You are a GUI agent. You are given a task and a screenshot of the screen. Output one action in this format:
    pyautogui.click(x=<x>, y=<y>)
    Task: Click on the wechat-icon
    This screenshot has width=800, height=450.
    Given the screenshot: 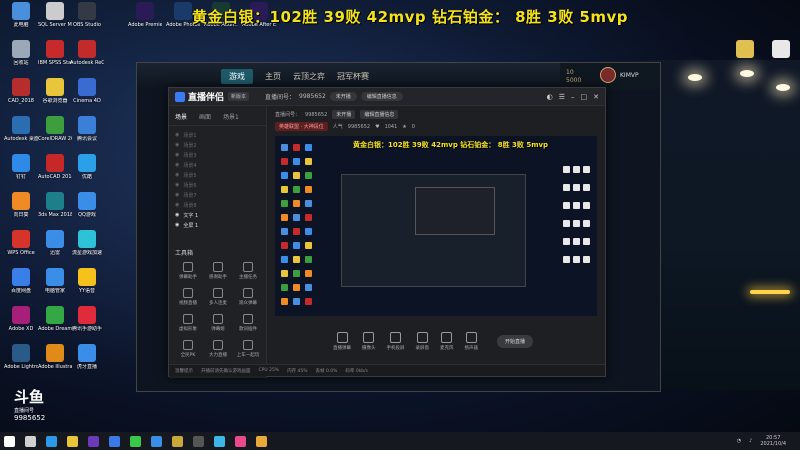 What is the action you would take?
    pyautogui.click(x=135, y=441)
    